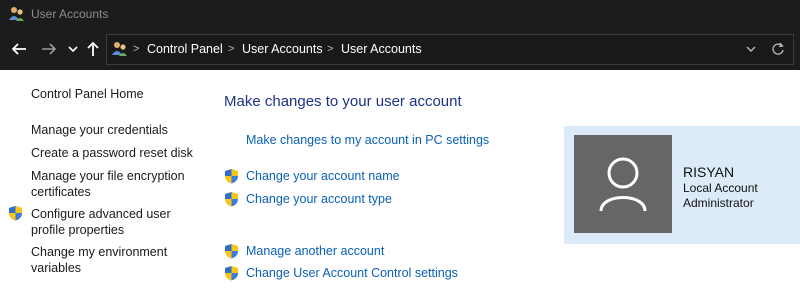 The width and height of the screenshot is (800, 300). Describe the element at coordinates (19, 49) in the screenshot. I see `back-arrow-icon` at that location.